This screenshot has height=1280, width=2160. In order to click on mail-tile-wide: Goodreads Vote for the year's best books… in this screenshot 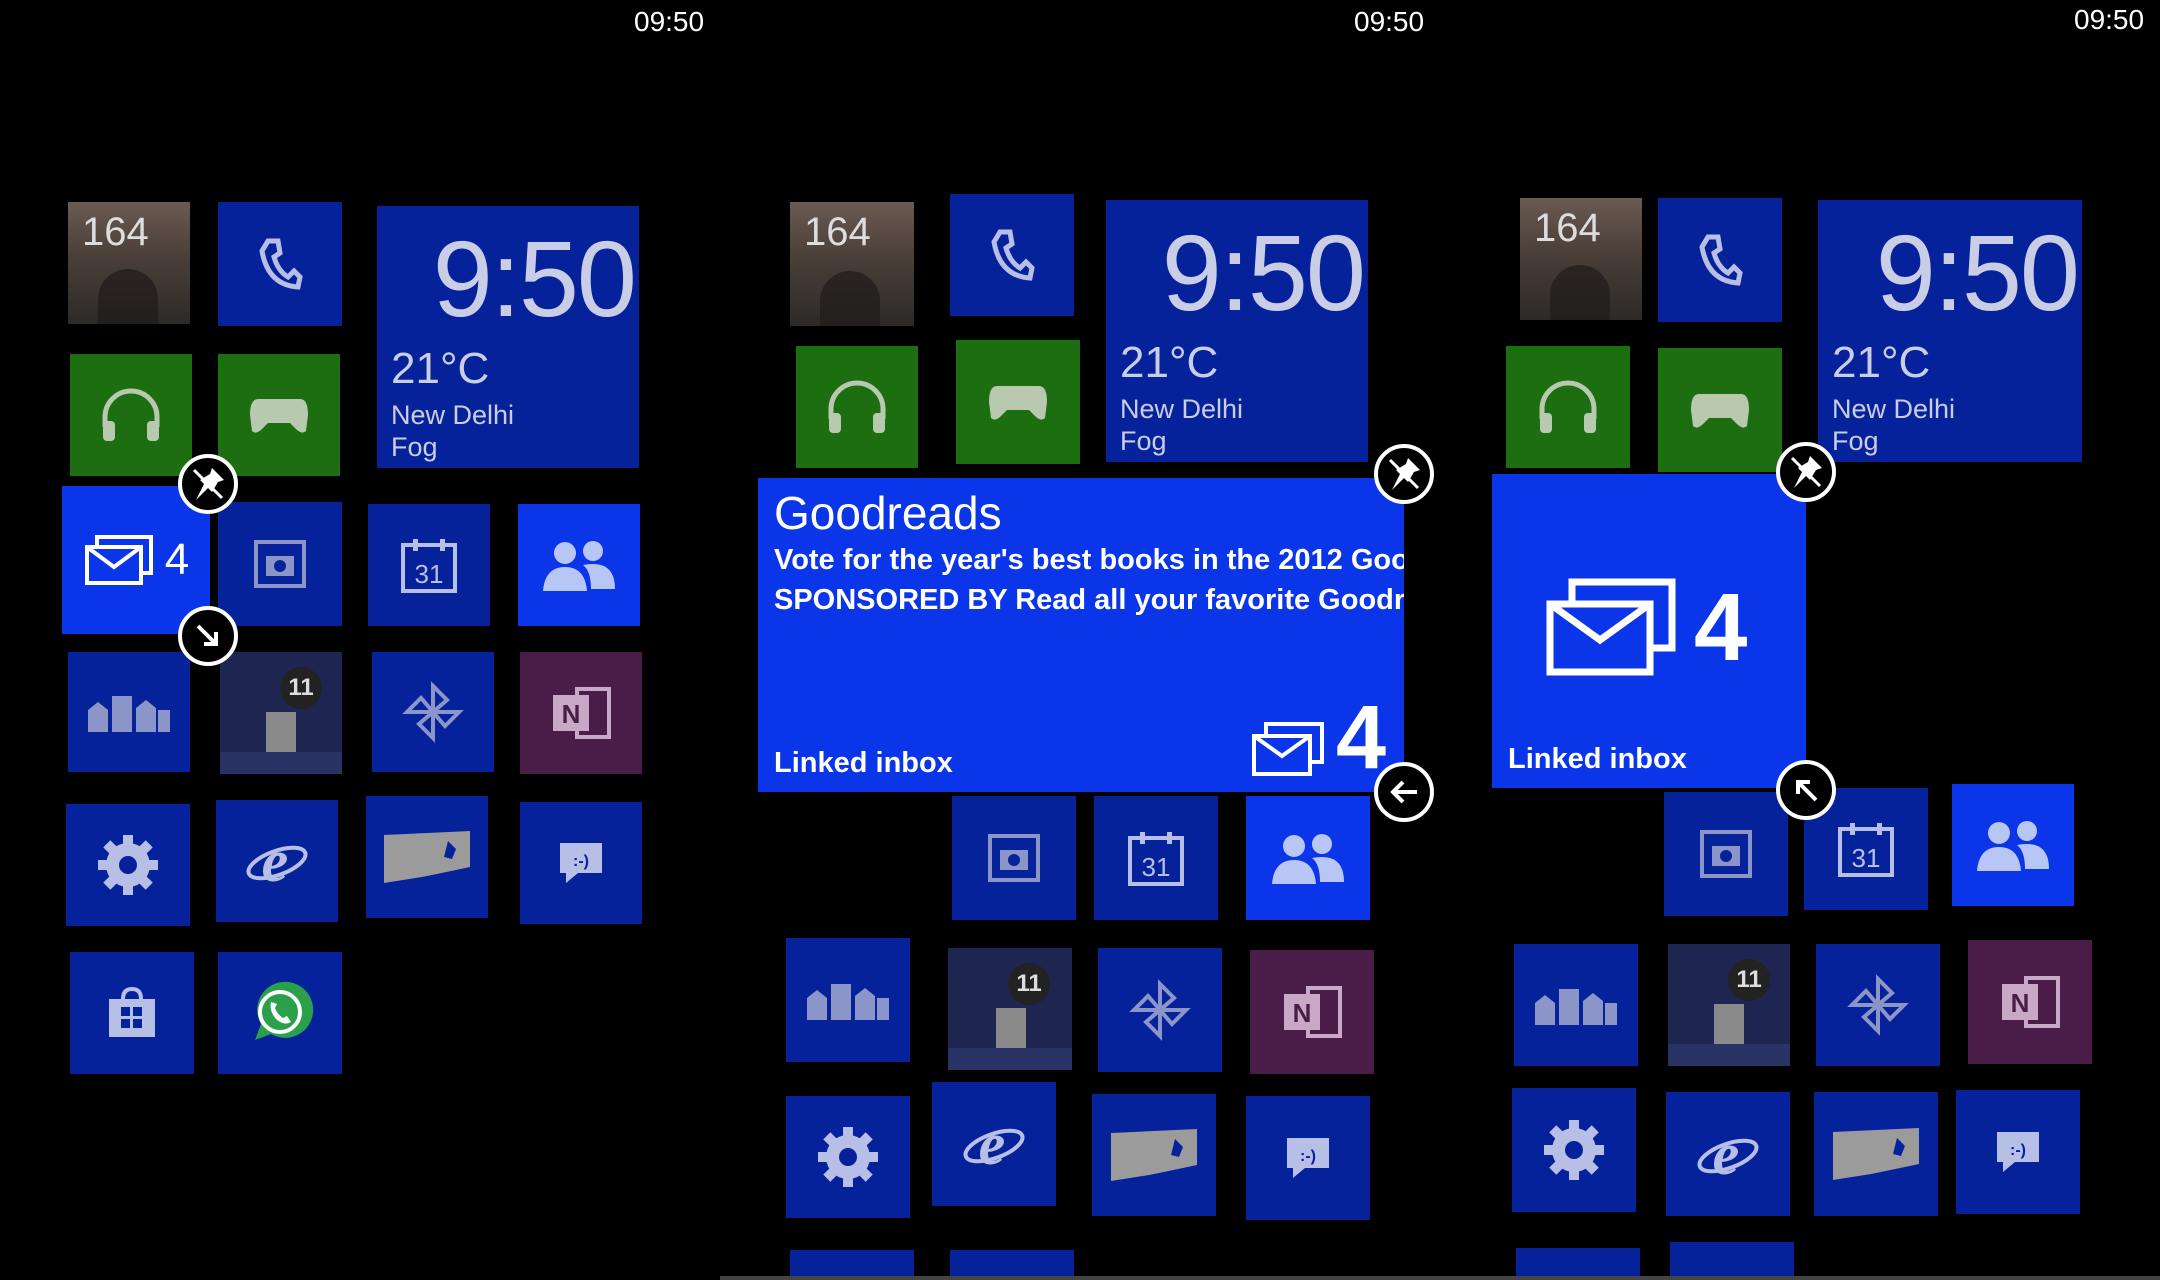, I will do `click(1081, 635)`.